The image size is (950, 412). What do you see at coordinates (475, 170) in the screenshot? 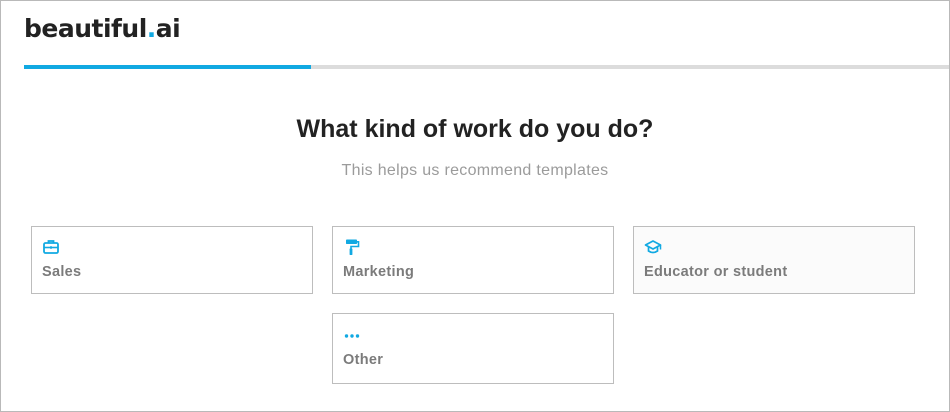
I see `question-subtitle: This helps us recommend templates` at bounding box center [475, 170].